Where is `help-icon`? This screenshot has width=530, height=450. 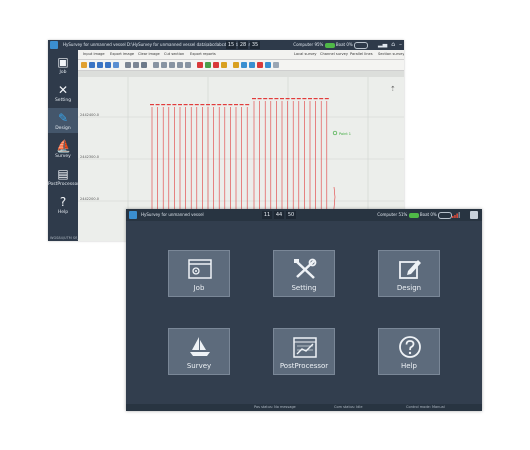 help-icon is located at coordinates (410, 347).